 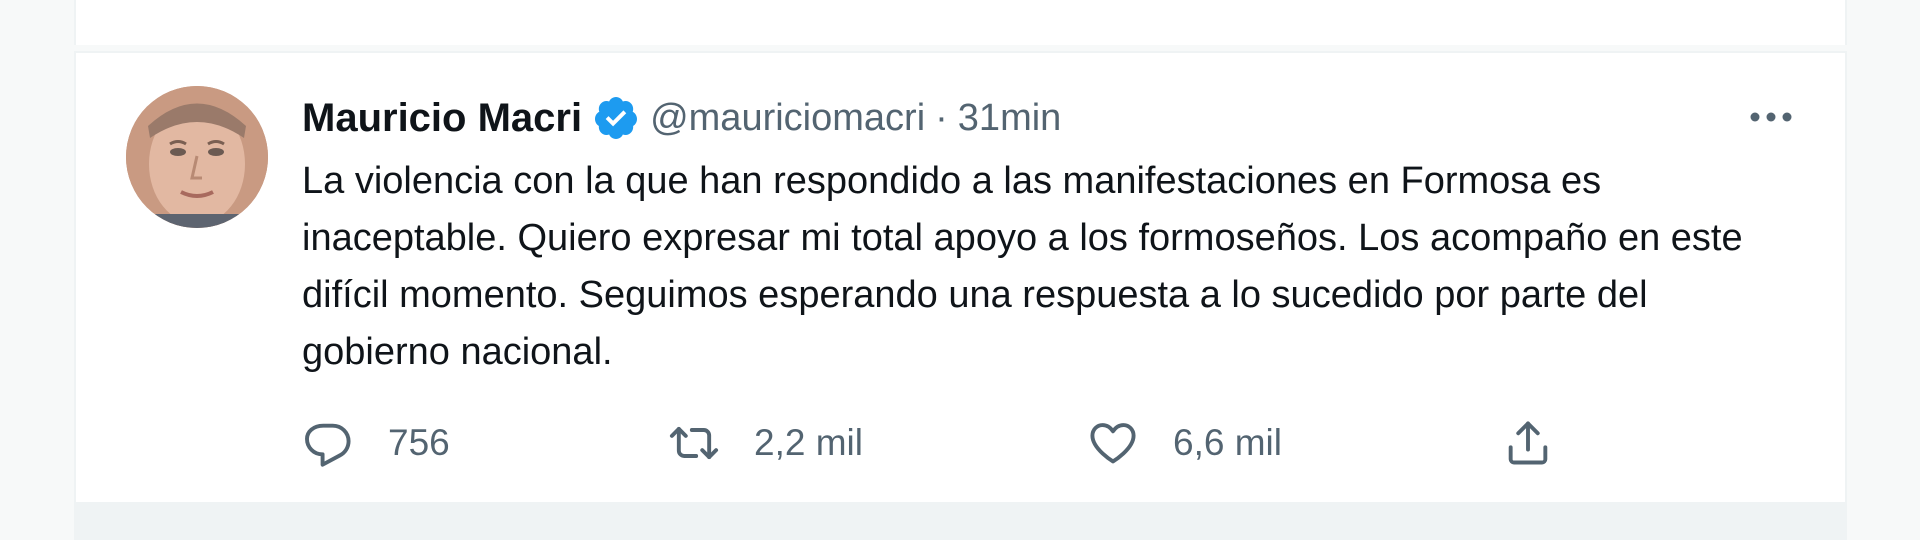 What do you see at coordinates (960, 522) in the screenshot?
I see `next-section-background` at bounding box center [960, 522].